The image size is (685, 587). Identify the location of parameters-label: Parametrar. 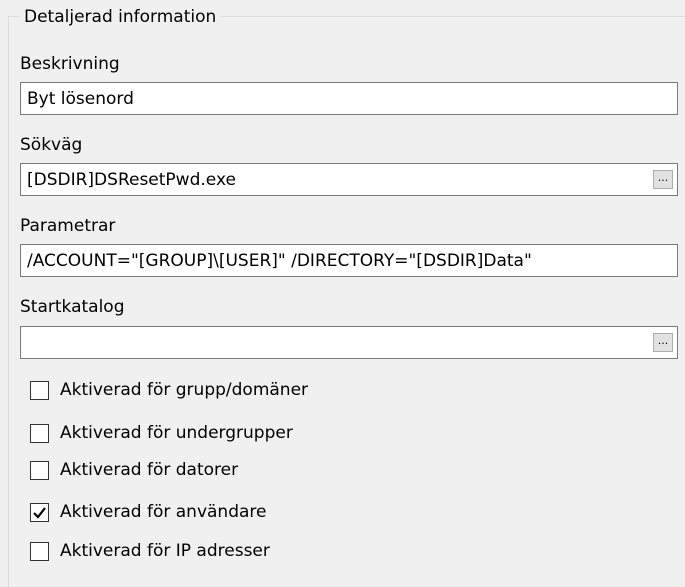
(68, 226).